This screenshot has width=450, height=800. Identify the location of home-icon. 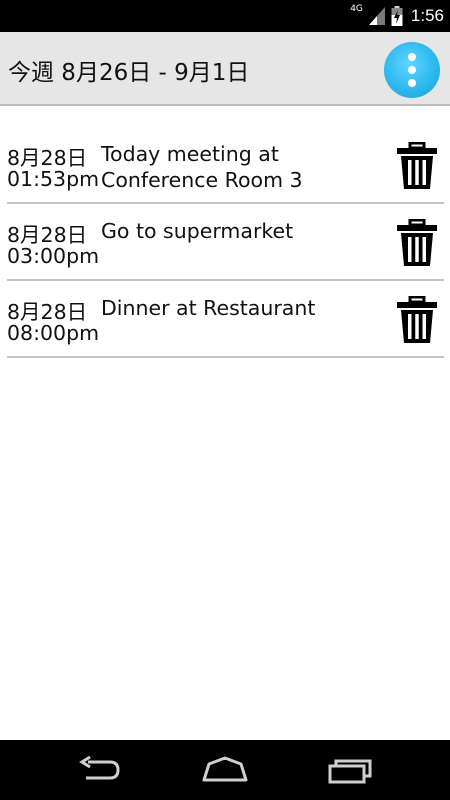
(225, 770).